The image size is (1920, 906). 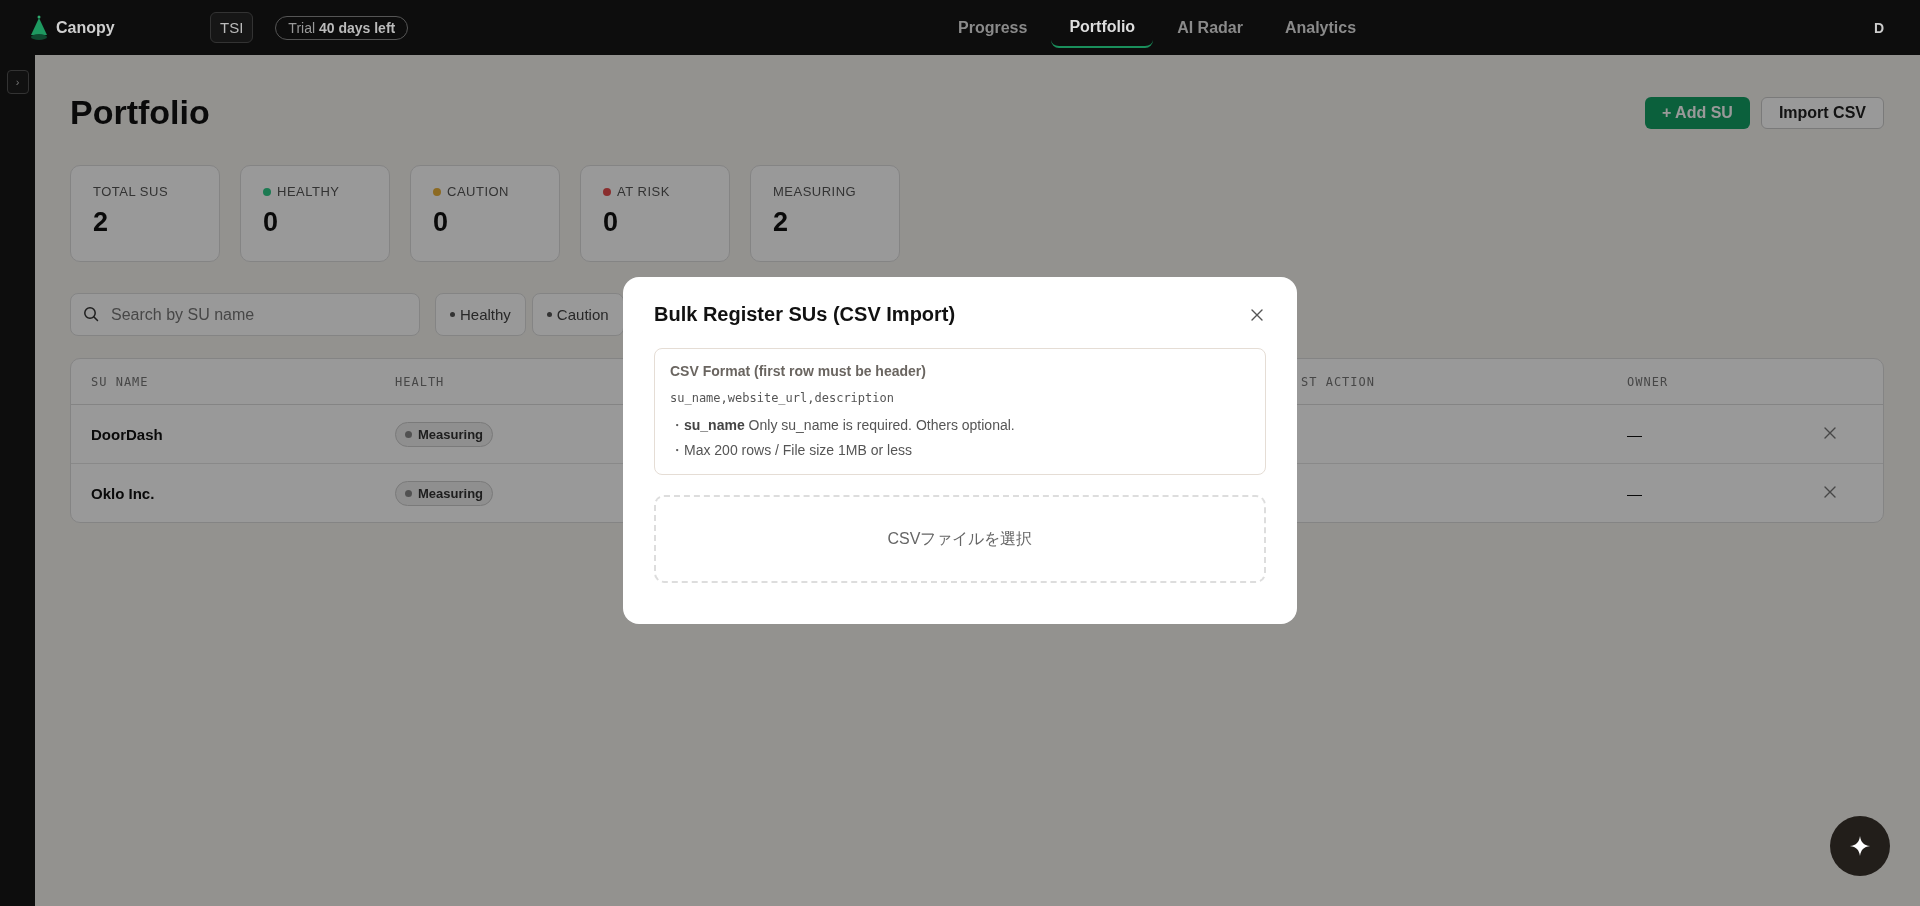 I want to click on table-cell-text: DoorDash, so click(x=127, y=434).